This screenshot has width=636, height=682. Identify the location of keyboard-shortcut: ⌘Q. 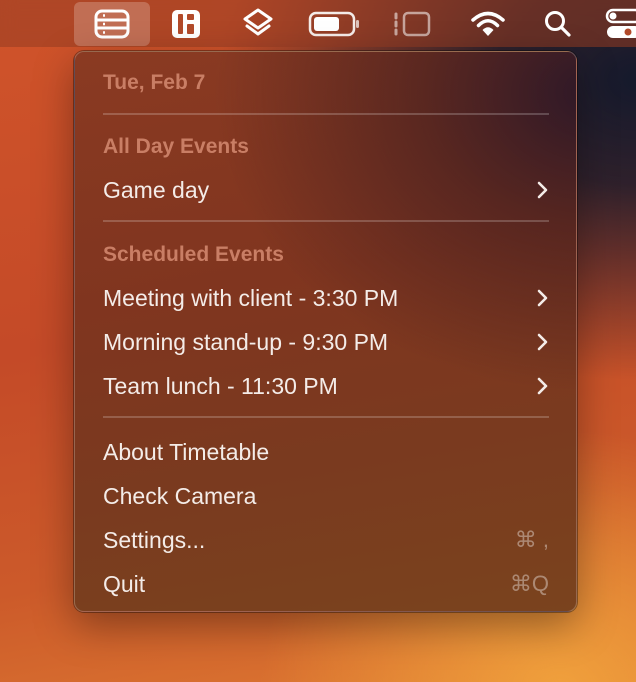
(529, 583).